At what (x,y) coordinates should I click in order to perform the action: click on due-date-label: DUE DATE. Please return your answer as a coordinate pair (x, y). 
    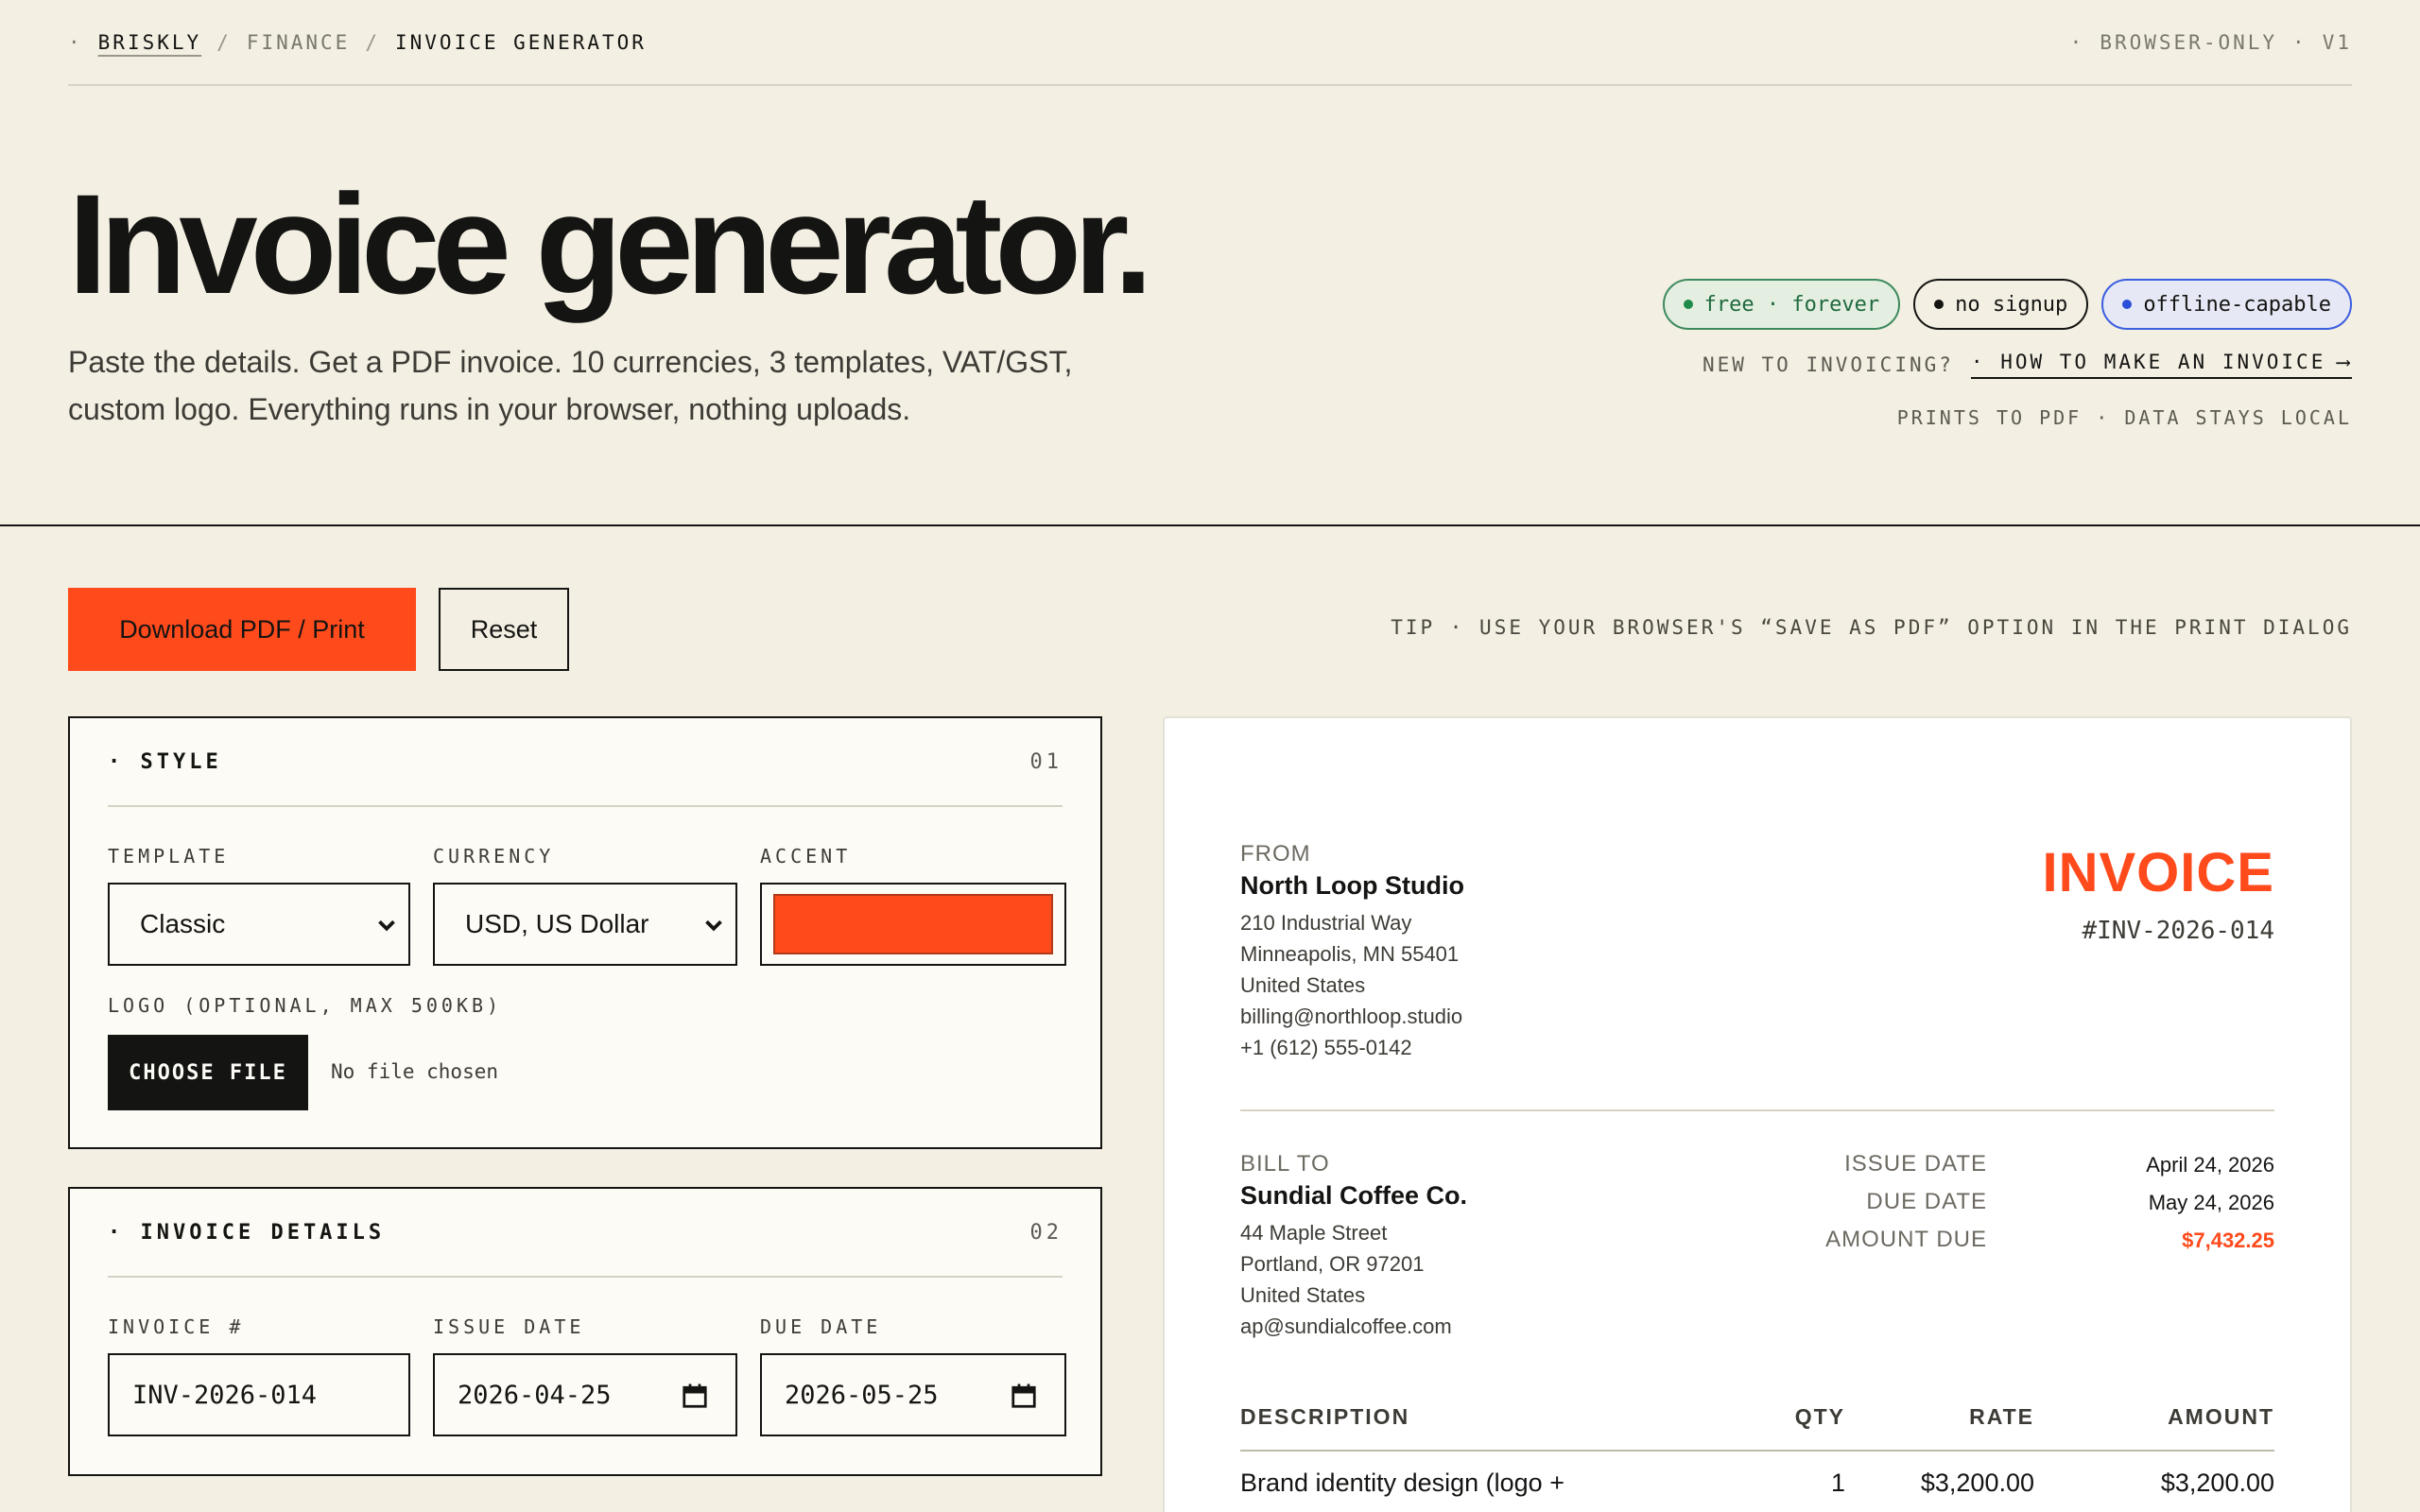
    Looking at the image, I should click on (821, 1326).